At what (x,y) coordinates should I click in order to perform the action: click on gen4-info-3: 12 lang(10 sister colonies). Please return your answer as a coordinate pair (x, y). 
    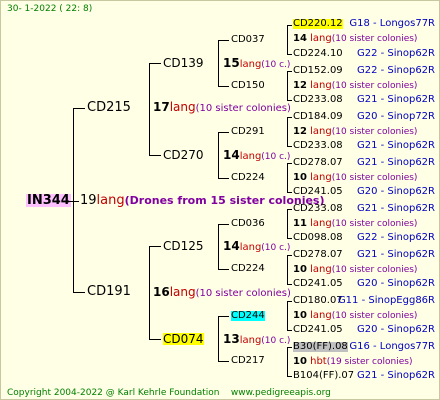
    Looking at the image, I should click on (355, 132).